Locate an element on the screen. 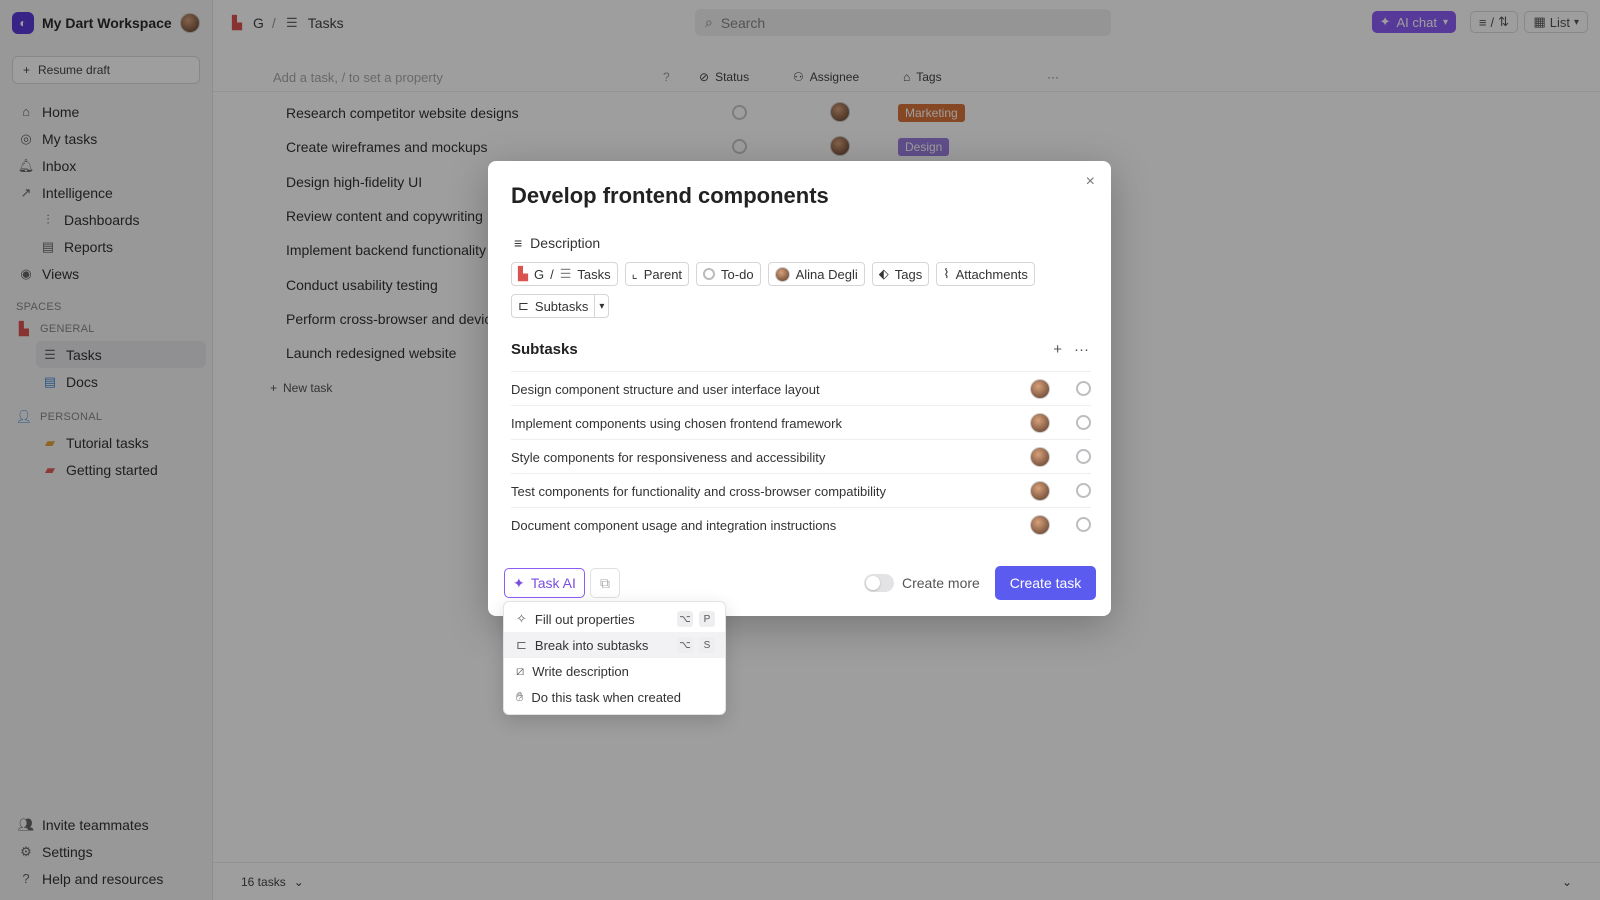 This screenshot has height=900, width=1600. list-icon: ☰ is located at coordinates (565, 273).